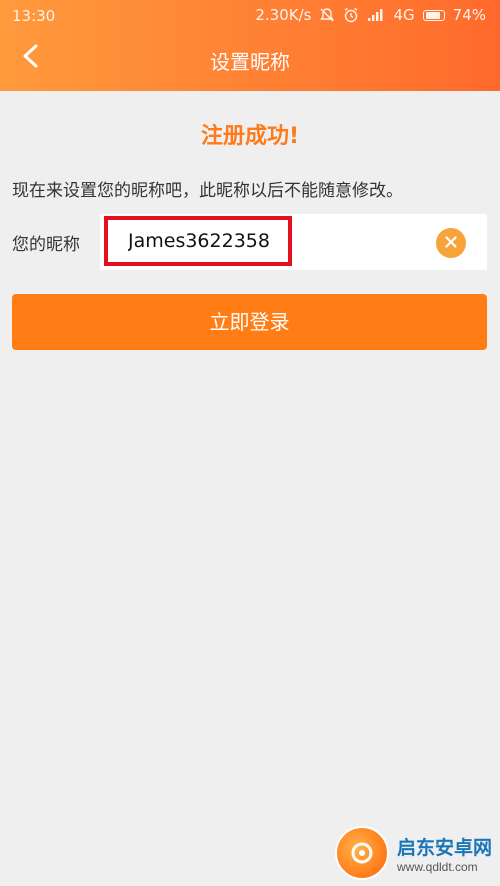 The width and height of the screenshot is (500, 886). Describe the element at coordinates (283, 15) in the screenshot. I see `network-speed: 2.30K/s` at that location.